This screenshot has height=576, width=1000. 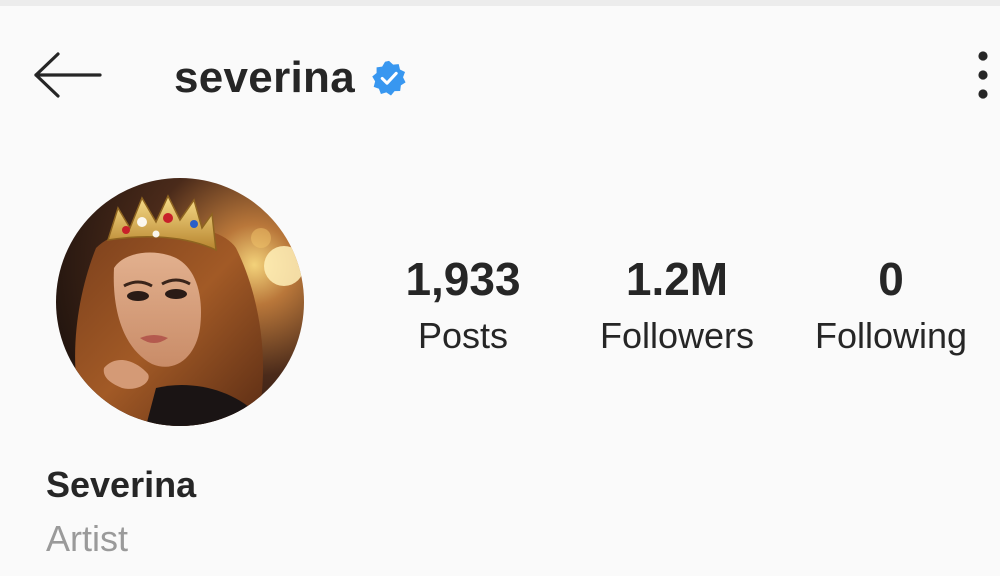 I want to click on posts-stat: 1,933 Posts, so click(x=463, y=305).